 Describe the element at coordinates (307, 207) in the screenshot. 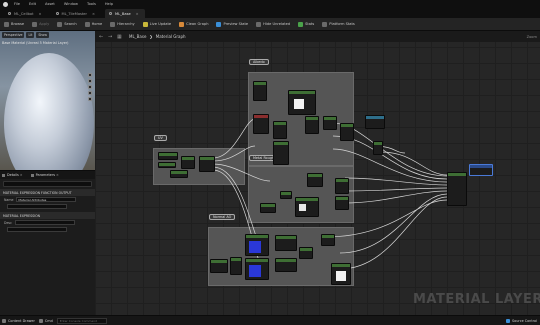

I see `roughness-sample-node` at that location.